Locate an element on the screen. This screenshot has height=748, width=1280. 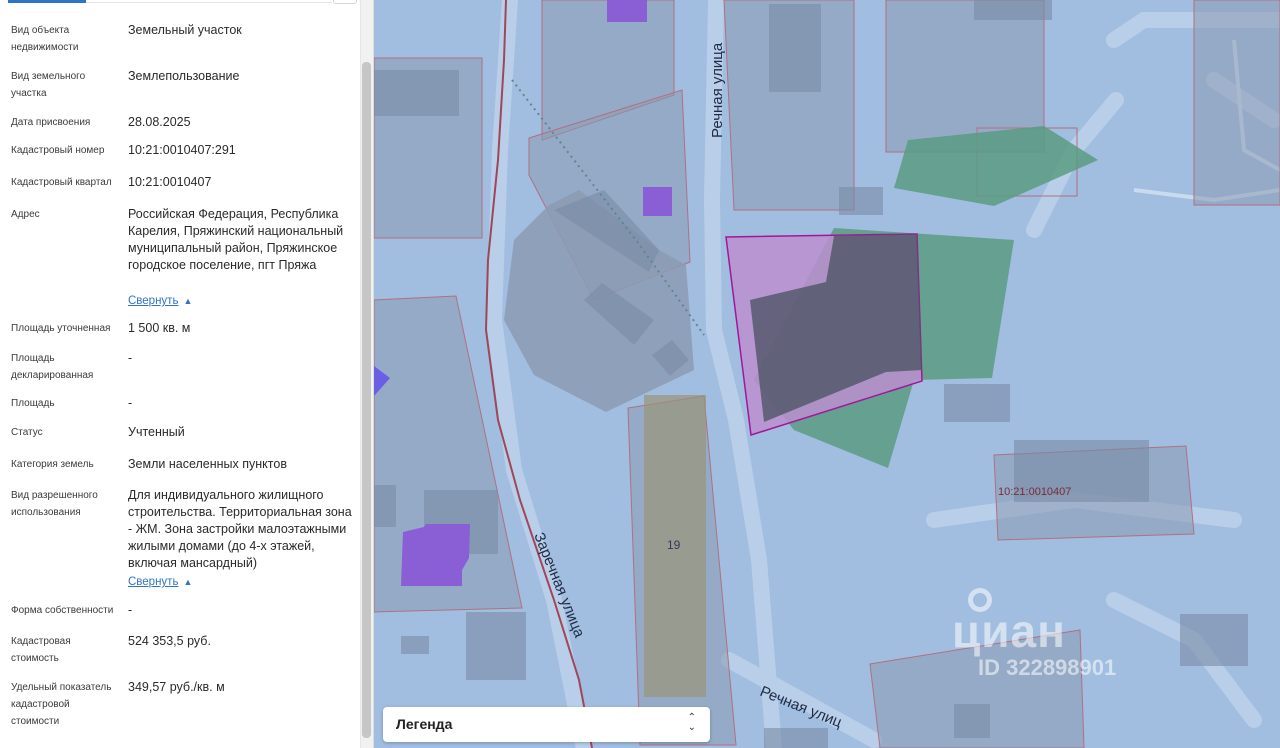
watermark-id: ID 322898901 is located at coordinates (1047, 667).